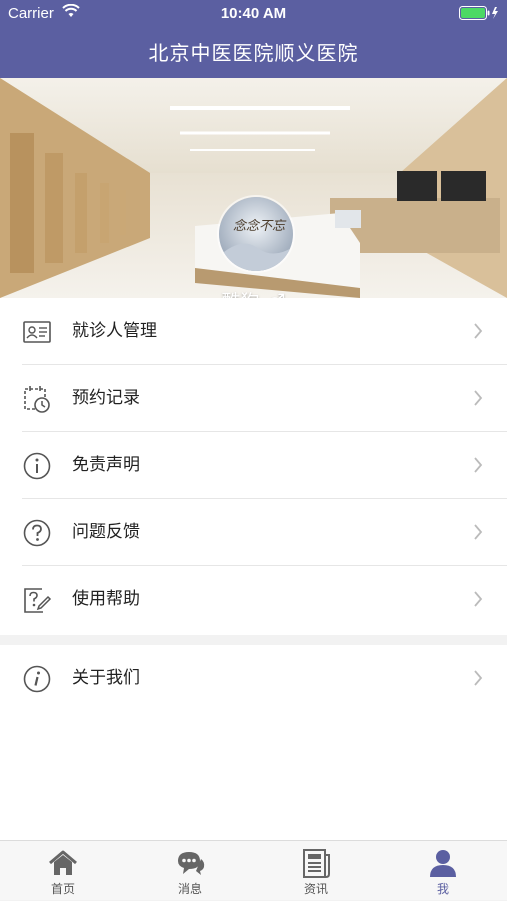  What do you see at coordinates (114, 331) in the screenshot?
I see `menu-item-label: 就诊人管理` at bounding box center [114, 331].